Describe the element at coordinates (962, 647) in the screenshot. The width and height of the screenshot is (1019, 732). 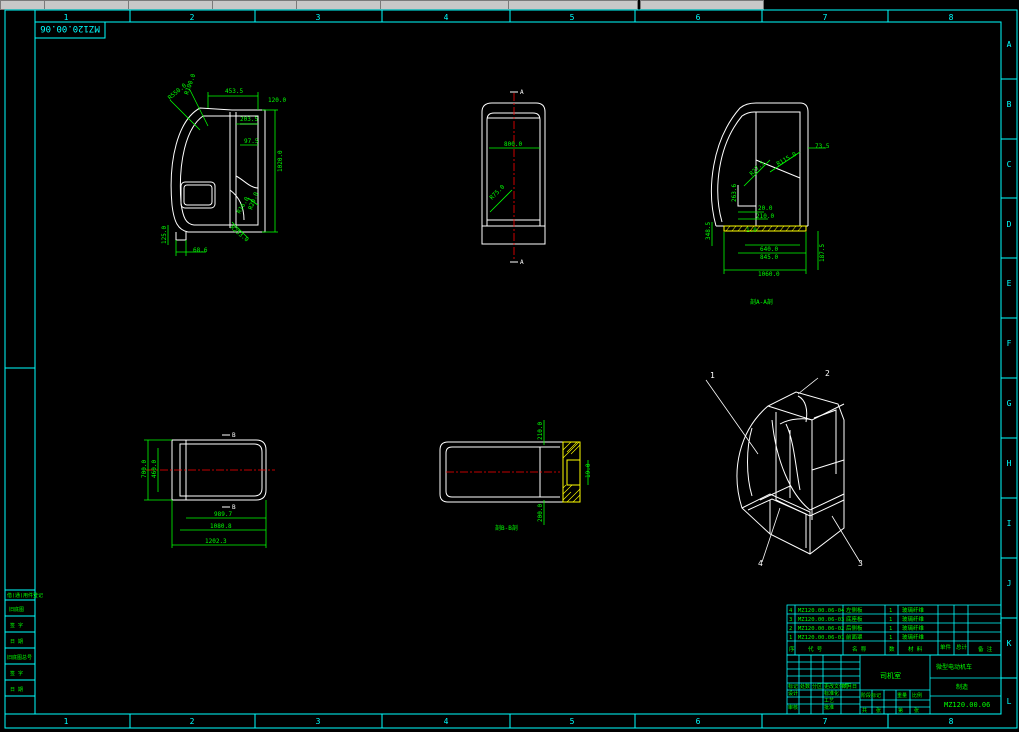
I see `svg-text: 总计` at that location.